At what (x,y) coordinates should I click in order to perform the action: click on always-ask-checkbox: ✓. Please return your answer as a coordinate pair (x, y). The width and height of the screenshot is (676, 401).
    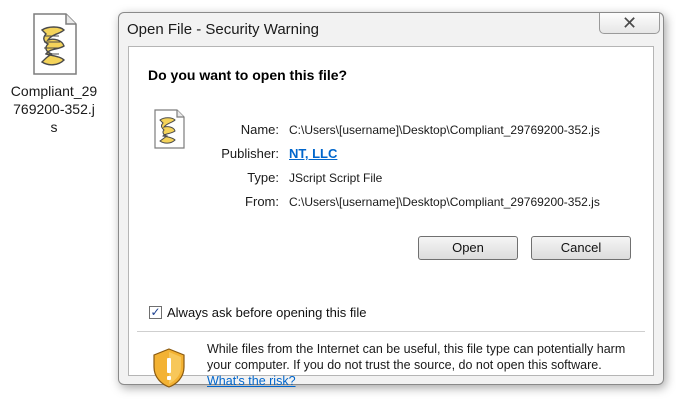
    Looking at the image, I should click on (155, 312).